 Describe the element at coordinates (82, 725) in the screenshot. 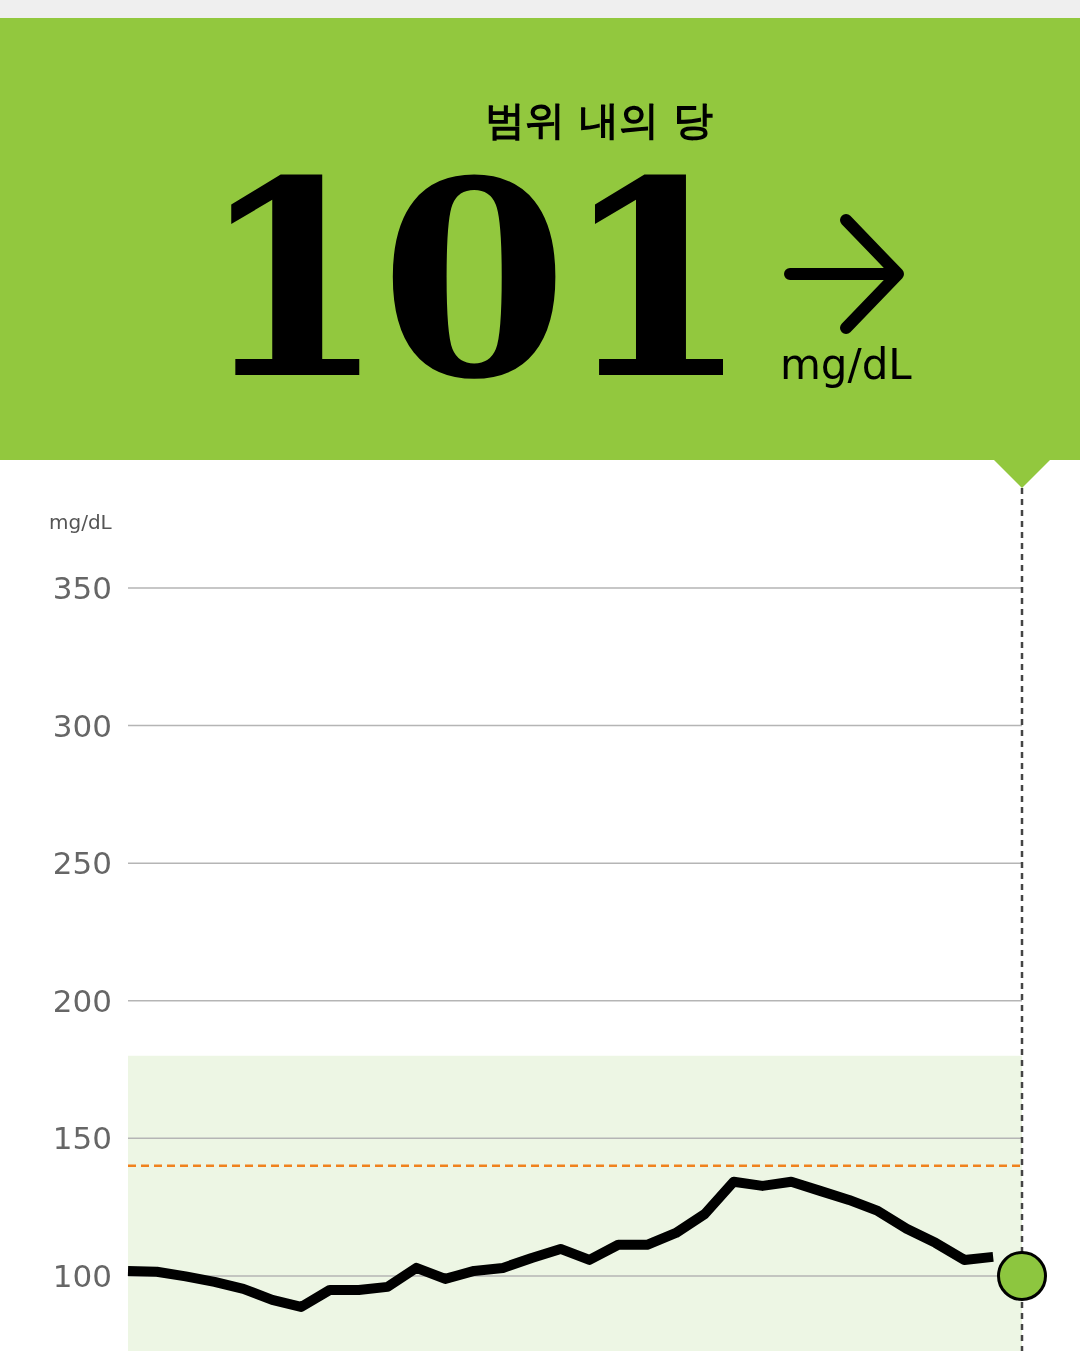

I see `y-tick-label: 300` at that location.